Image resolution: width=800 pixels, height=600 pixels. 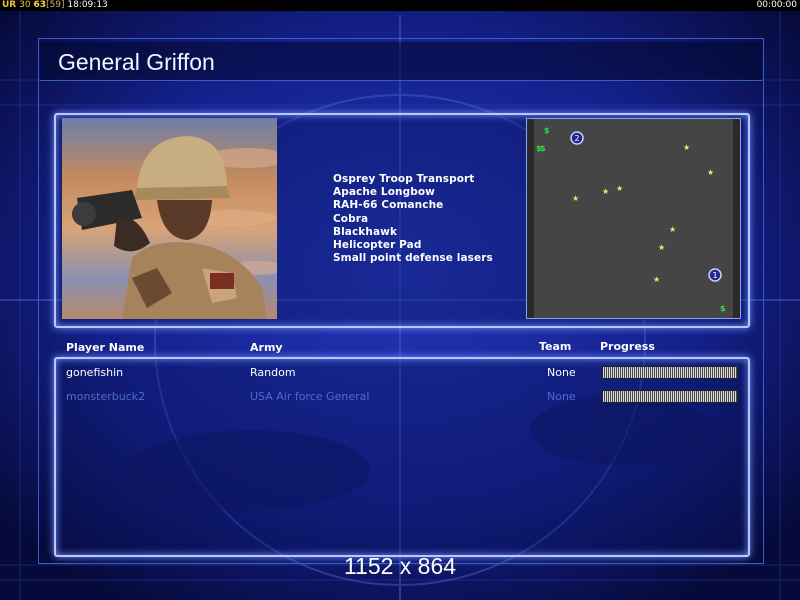 I want to click on player-row: monsterbuck2 USA Air force General None, so click(x=400, y=397).